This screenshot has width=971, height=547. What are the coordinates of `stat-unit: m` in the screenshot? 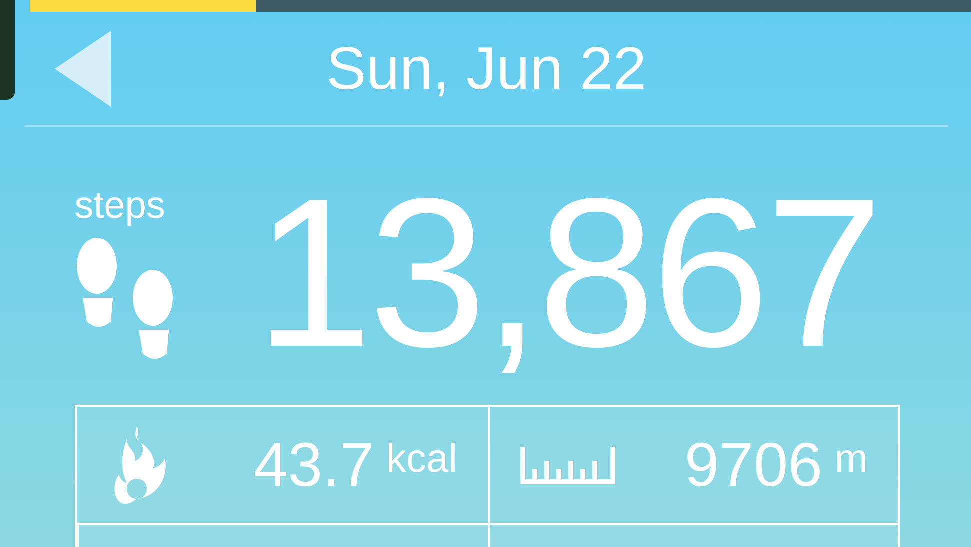 It's located at (851, 459).